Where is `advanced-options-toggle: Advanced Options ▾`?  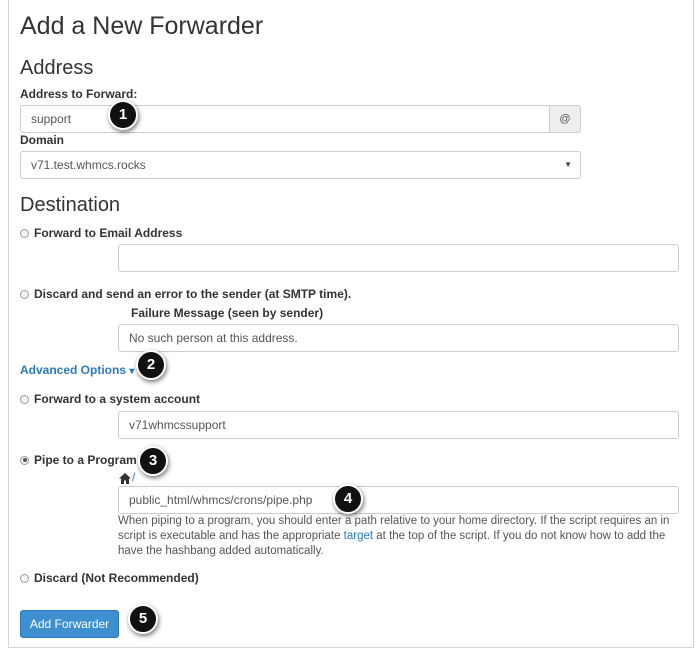 advanced-options-toggle: Advanced Options ▾ is located at coordinates (77, 370).